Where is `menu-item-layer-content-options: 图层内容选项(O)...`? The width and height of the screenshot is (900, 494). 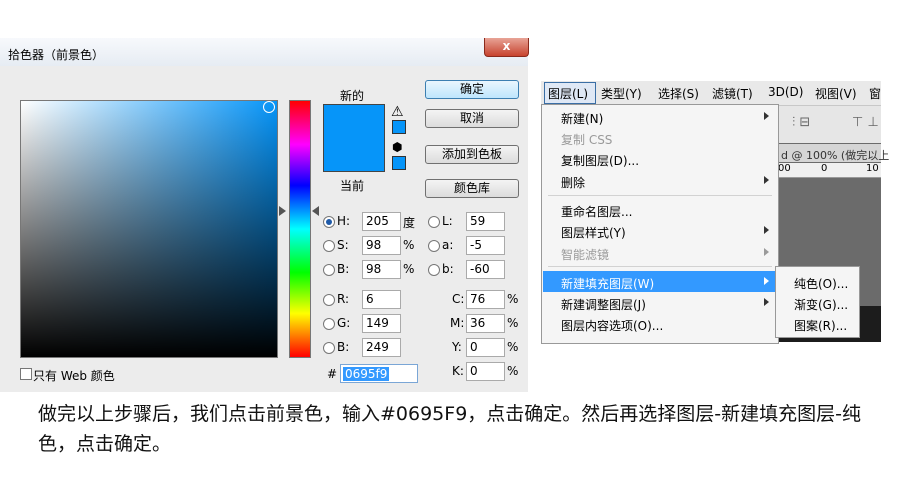
menu-item-layer-content-options: 图层内容选项(O)... is located at coordinates (612, 325).